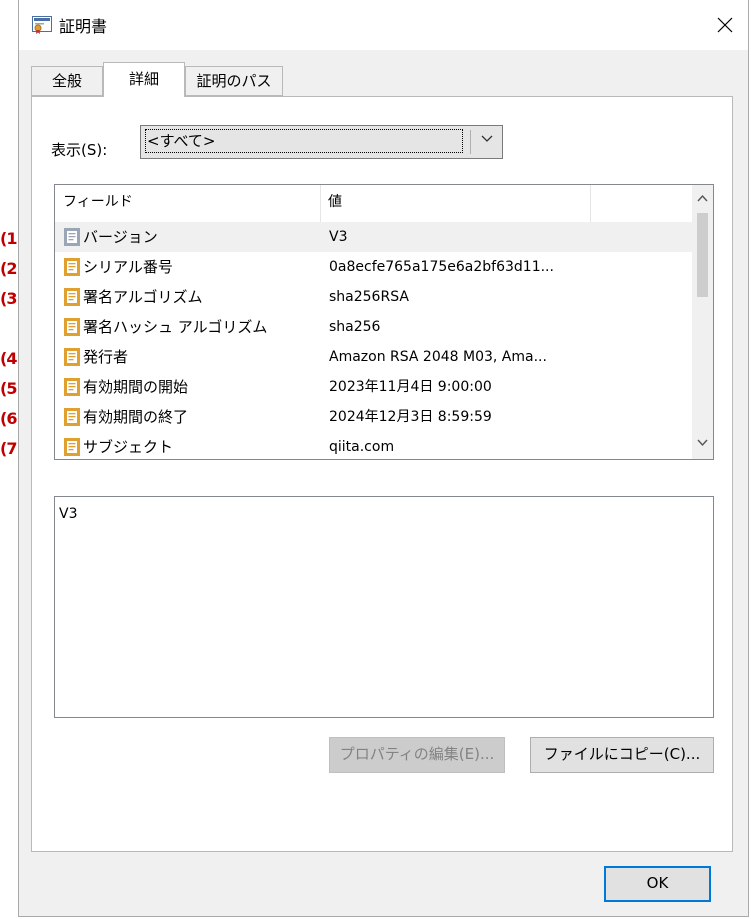 This screenshot has height=919, width=751. What do you see at coordinates (702, 322) in the screenshot?
I see `list-scrollbar` at bounding box center [702, 322].